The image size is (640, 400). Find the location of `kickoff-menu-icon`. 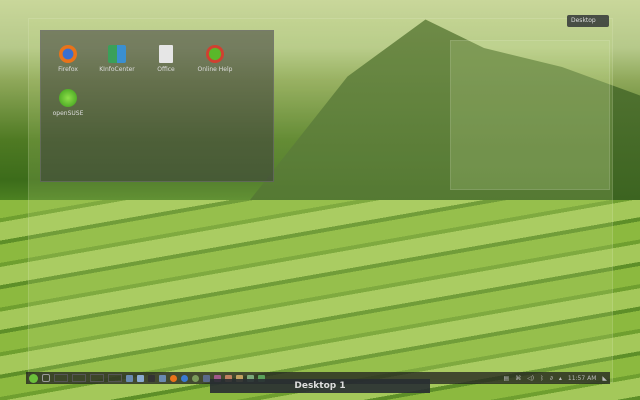

kickoff-menu-icon is located at coordinates (33, 378).